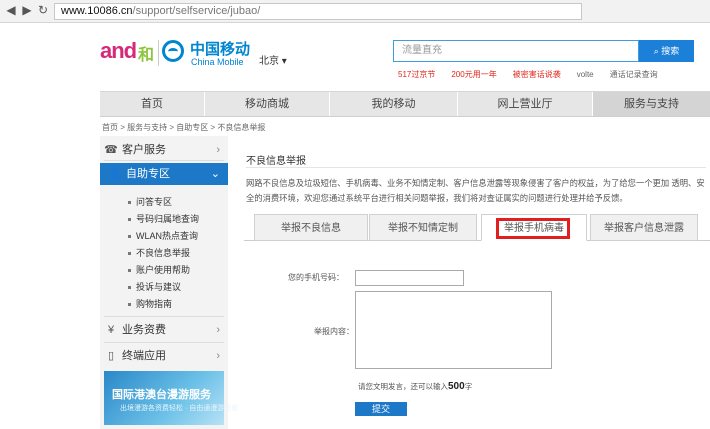  Describe the element at coordinates (146, 55) in the screenshot. I see `he-logo: 和` at that location.